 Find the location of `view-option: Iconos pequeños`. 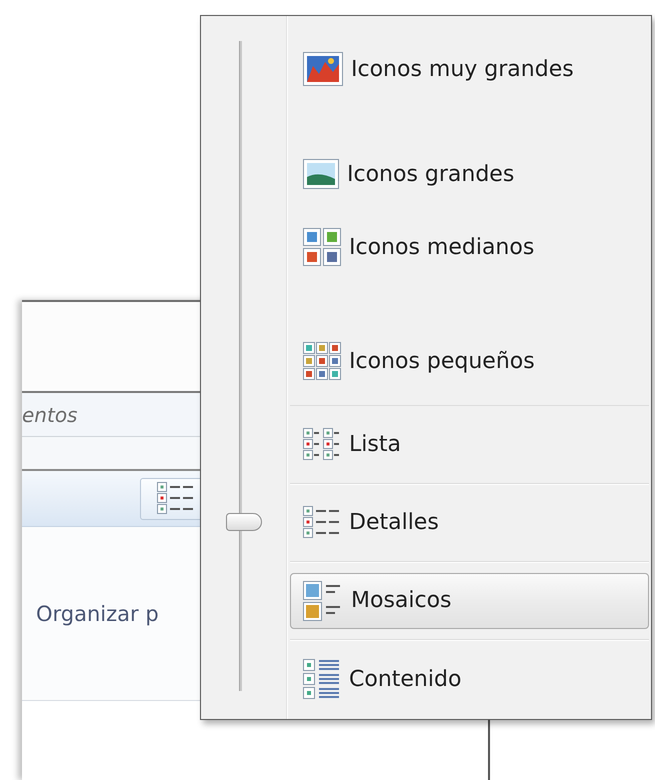

view-option: Iconos pequeños is located at coordinates (469, 361).